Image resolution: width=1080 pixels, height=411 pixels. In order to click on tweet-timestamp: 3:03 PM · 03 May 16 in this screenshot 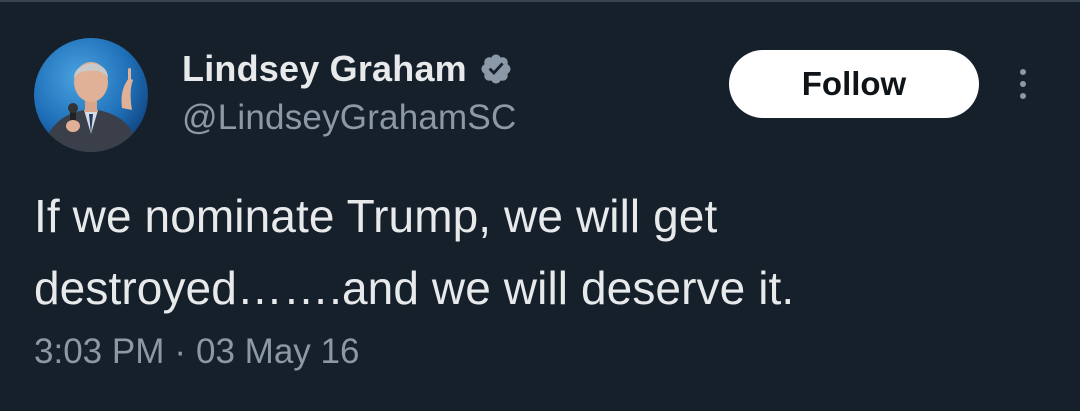, I will do `click(196, 352)`.